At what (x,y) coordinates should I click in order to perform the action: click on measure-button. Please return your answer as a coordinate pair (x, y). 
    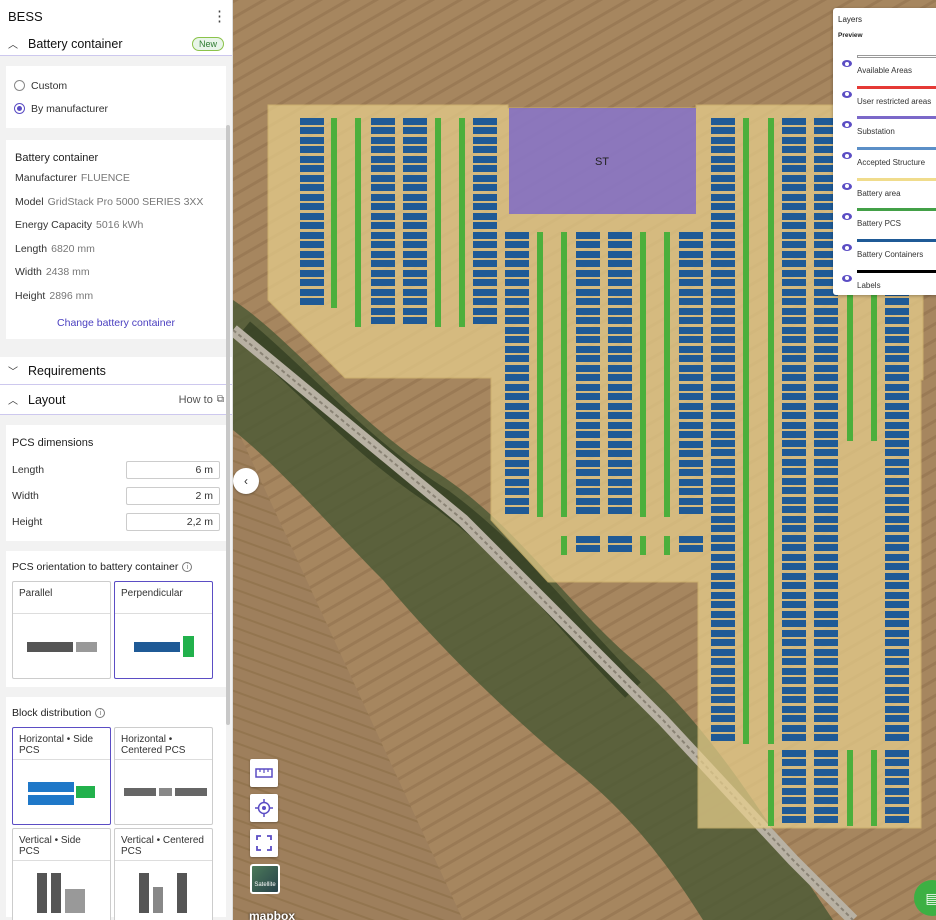
    Looking at the image, I should click on (264, 773).